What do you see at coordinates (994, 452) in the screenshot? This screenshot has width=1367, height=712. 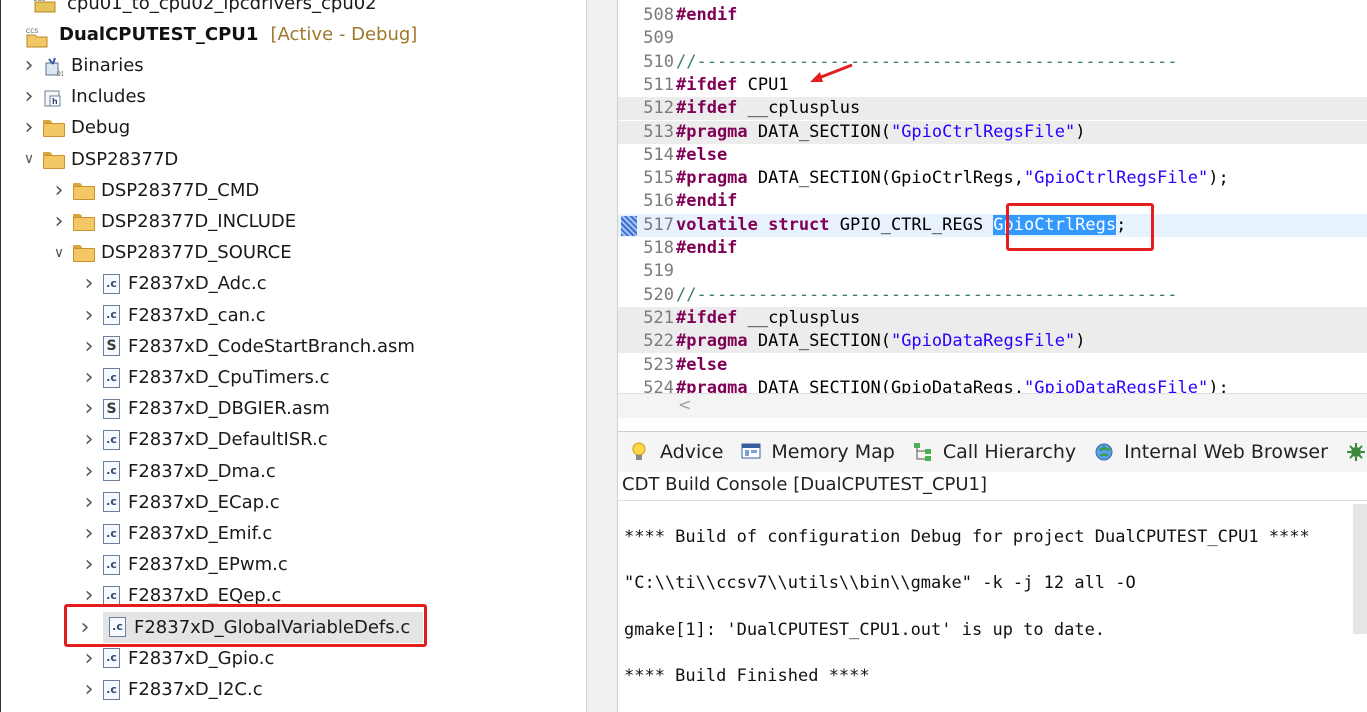 I see `view-tab: Call Hierarchy` at bounding box center [994, 452].